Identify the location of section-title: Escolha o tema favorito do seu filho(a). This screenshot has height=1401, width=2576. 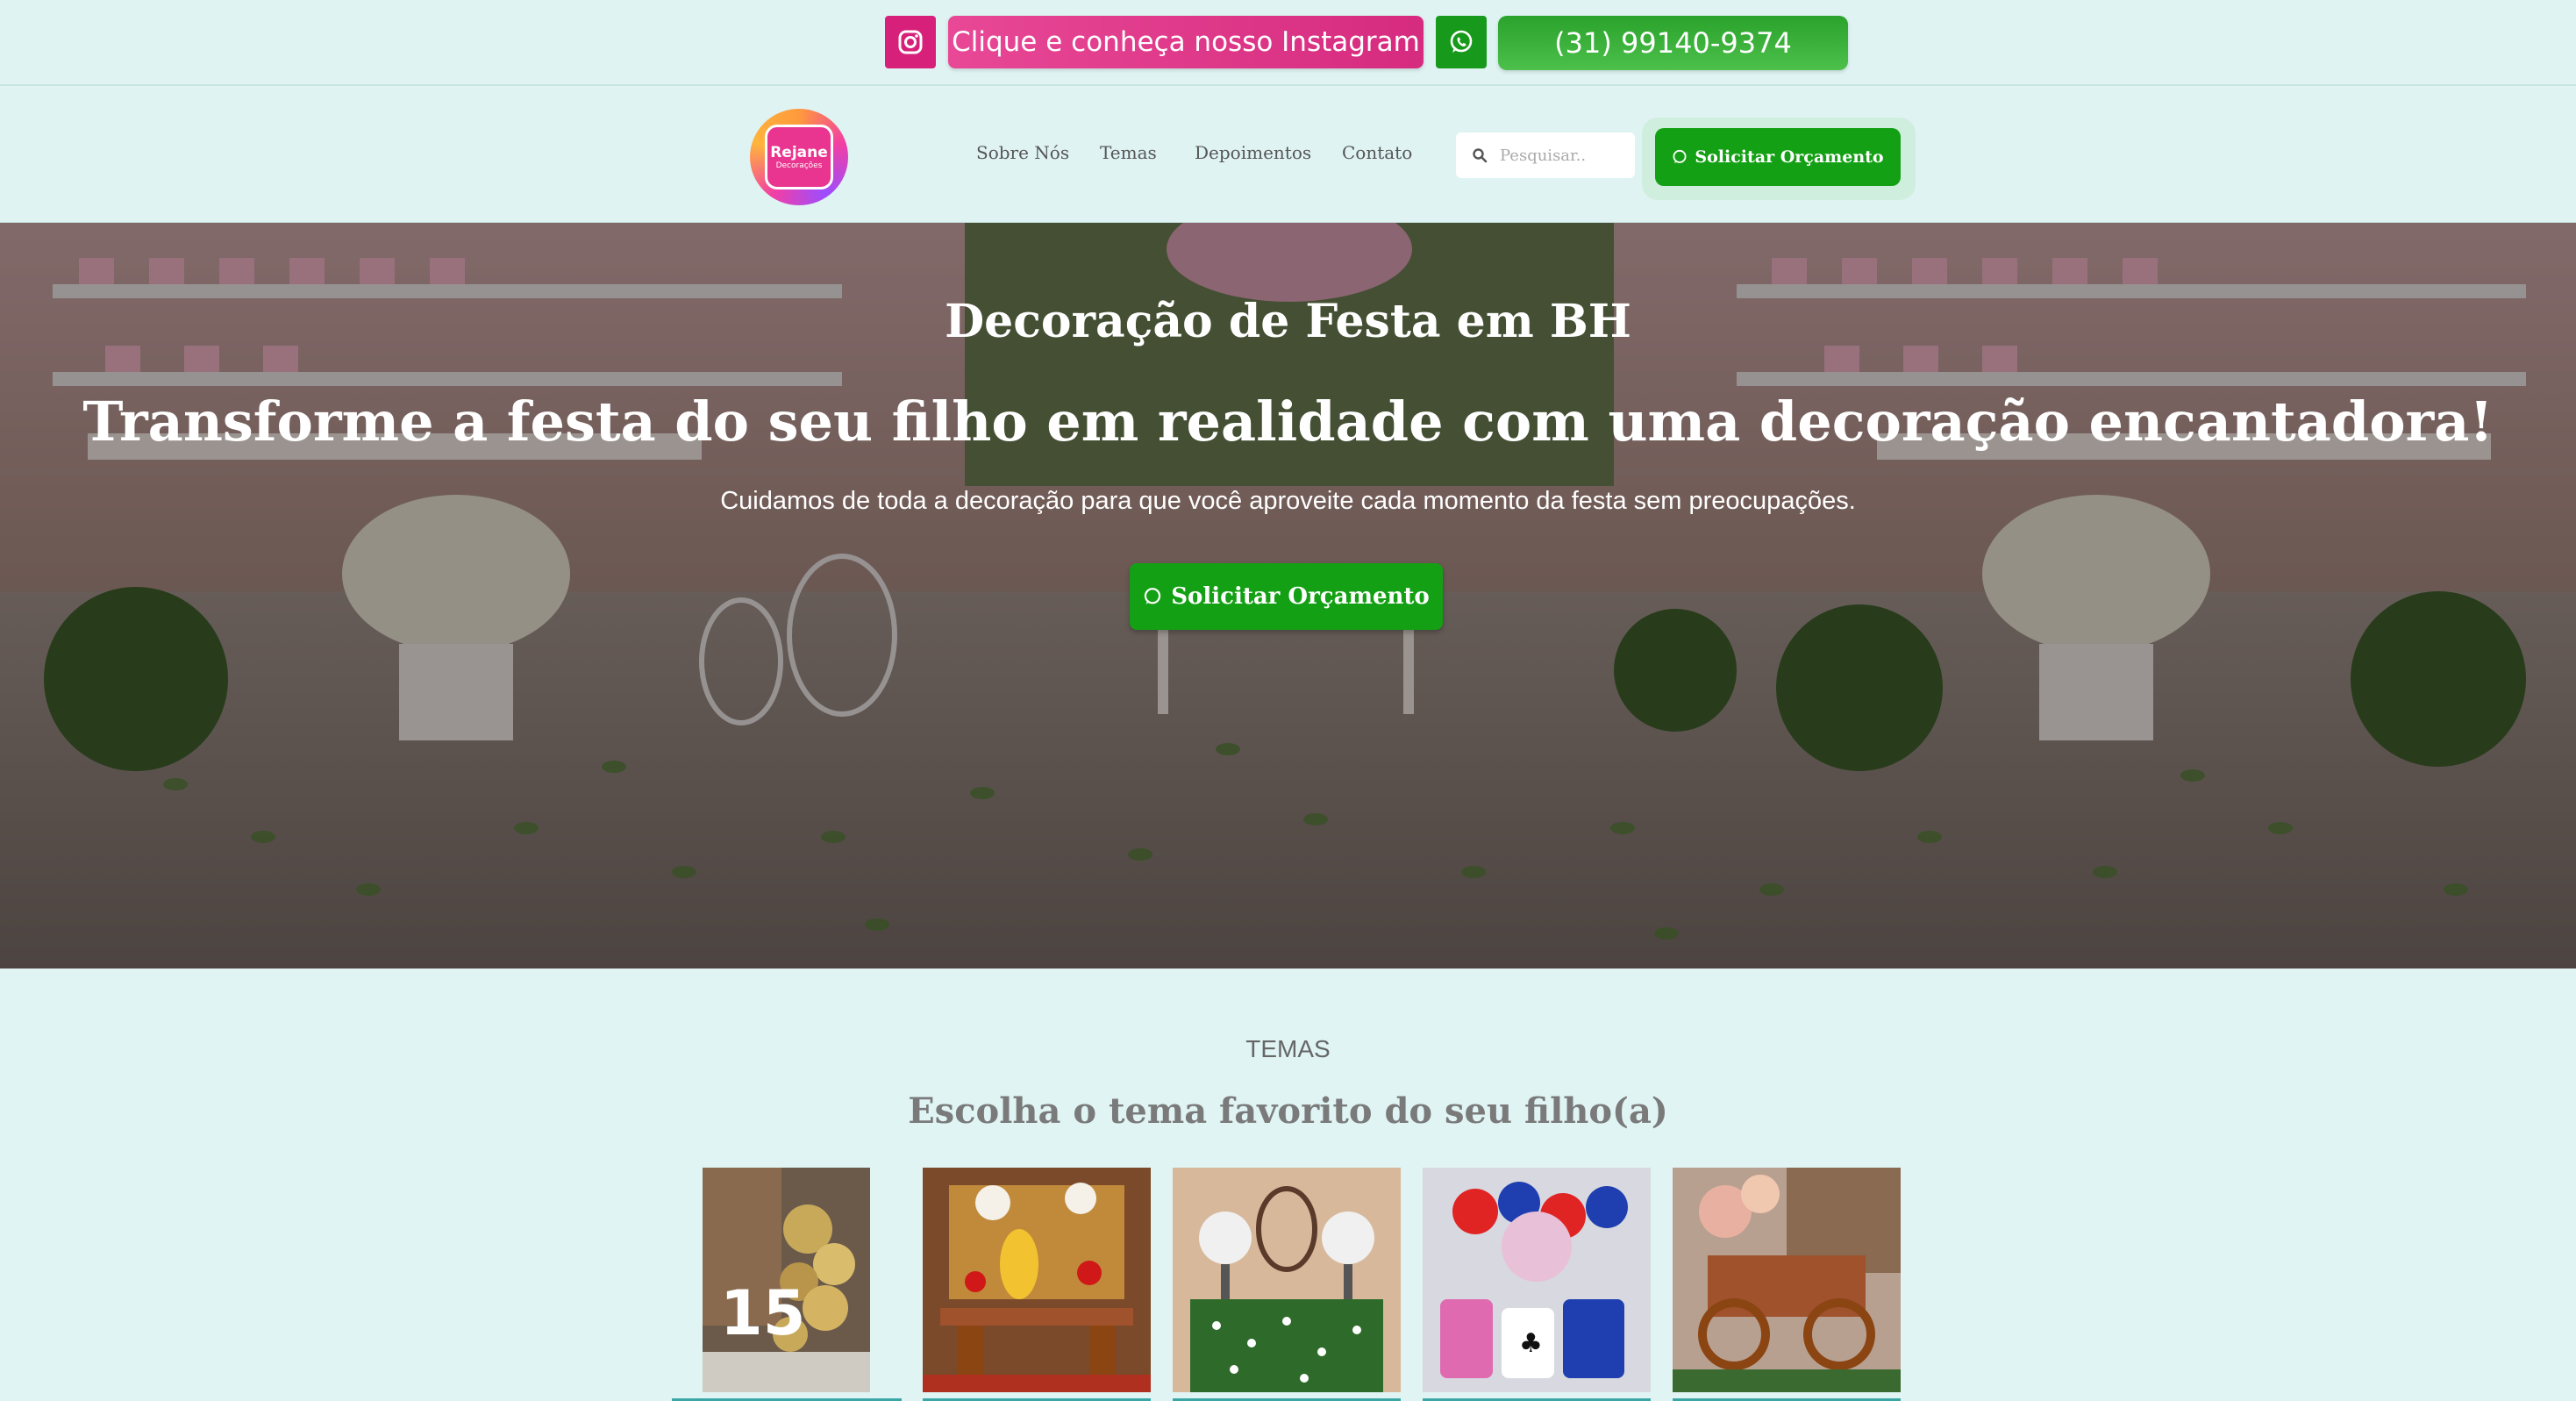
(1288, 1111).